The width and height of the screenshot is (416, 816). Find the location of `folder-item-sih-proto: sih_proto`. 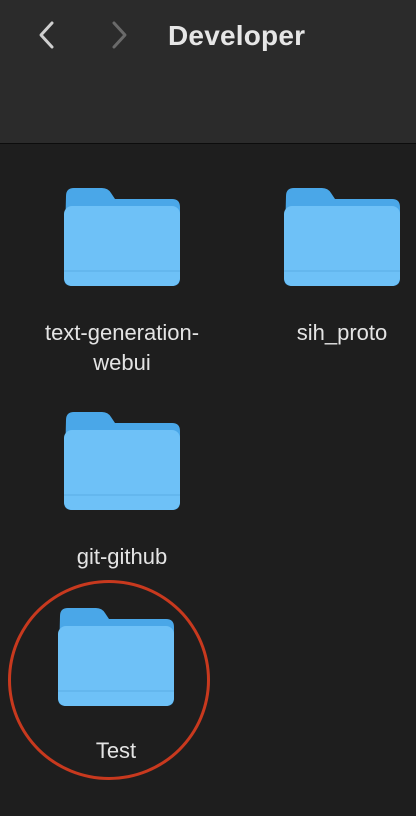

folder-item-sih-proto: sih_proto is located at coordinates (329, 267).